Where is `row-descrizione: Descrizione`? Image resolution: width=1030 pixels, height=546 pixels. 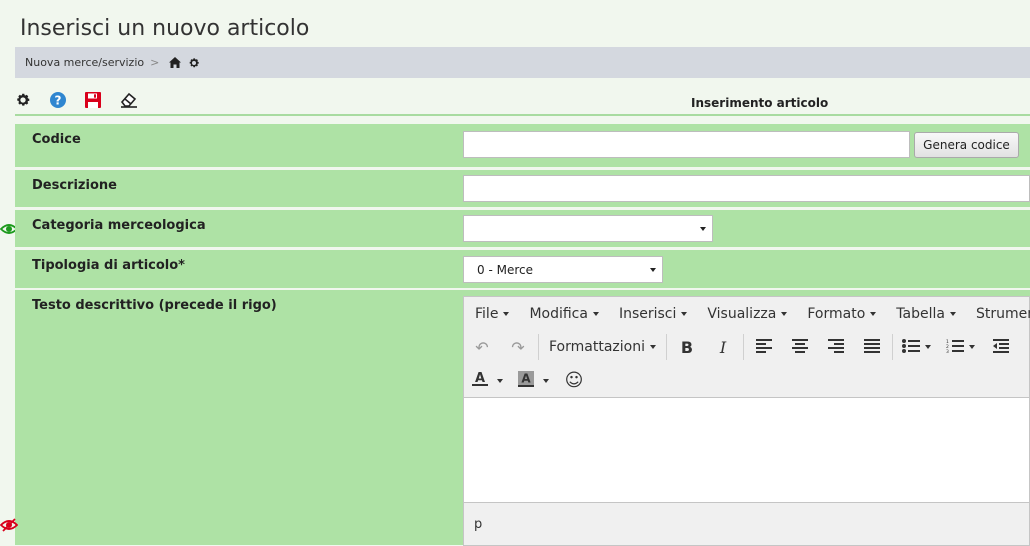
row-descrizione: Descrizione is located at coordinates (522, 188).